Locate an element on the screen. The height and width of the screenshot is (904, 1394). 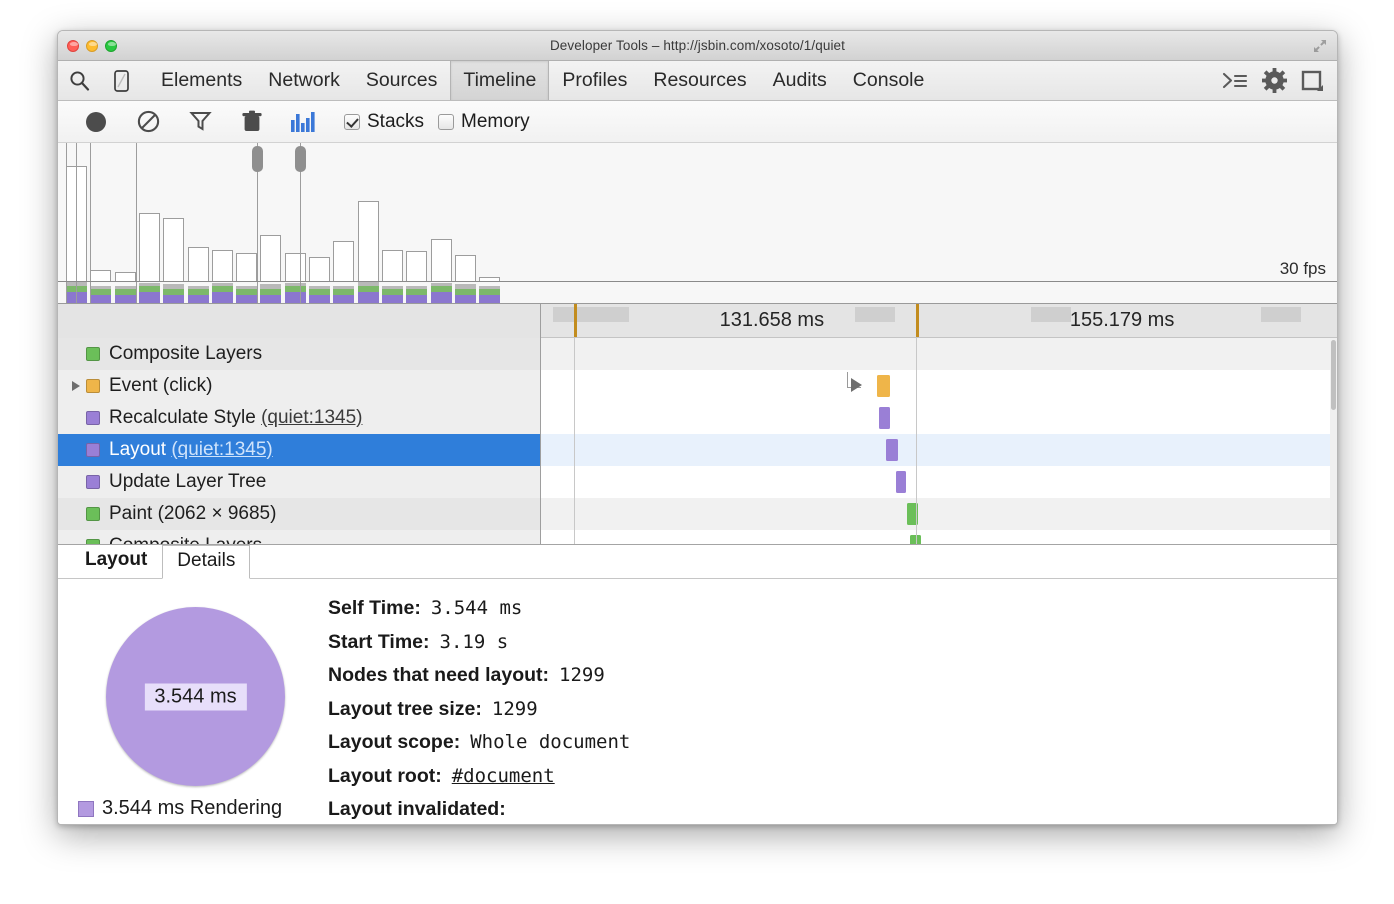
tab-audits: Audits is located at coordinates (800, 80).